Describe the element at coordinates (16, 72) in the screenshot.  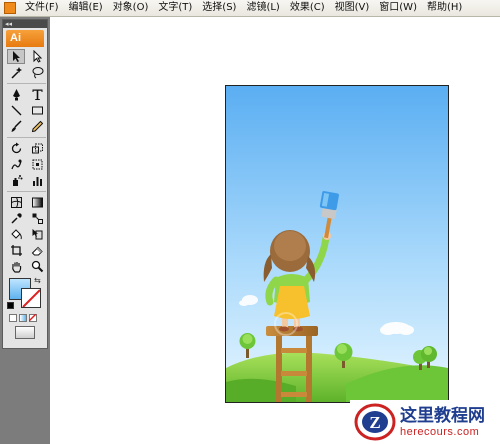
I see `magic-wand-tool-icon` at that location.